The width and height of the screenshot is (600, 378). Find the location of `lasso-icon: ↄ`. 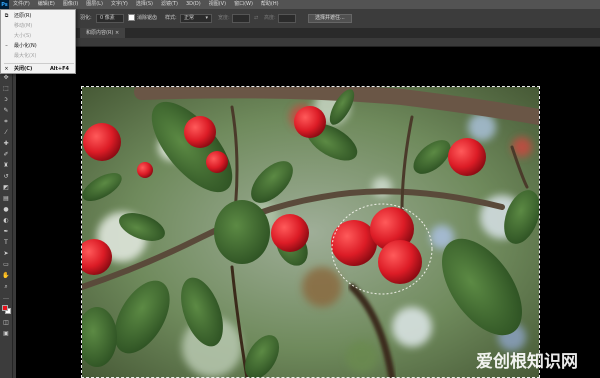

lasso-icon: ↄ is located at coordinates (6, 99).